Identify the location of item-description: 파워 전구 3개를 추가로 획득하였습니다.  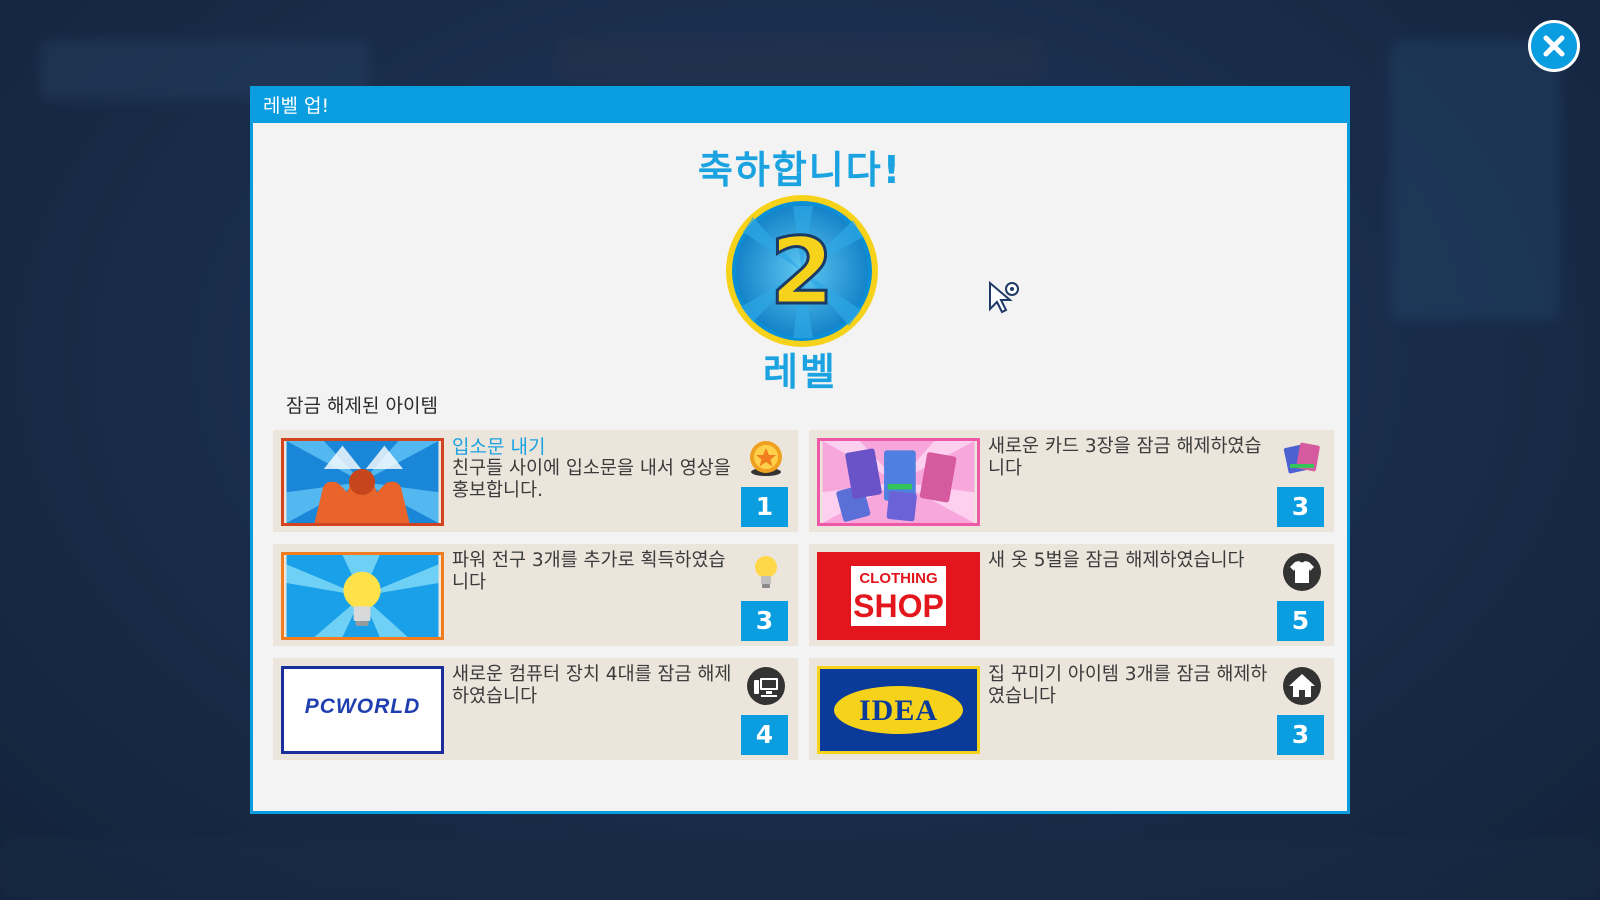
(589, 571).